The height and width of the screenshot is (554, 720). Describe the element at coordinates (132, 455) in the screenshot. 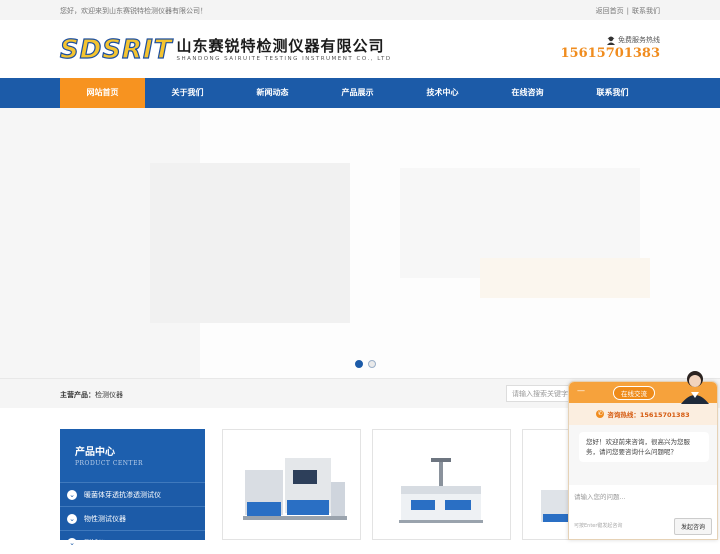

I see `sidebar-header: 产品中心 PRODUCT CENTER` at that location.